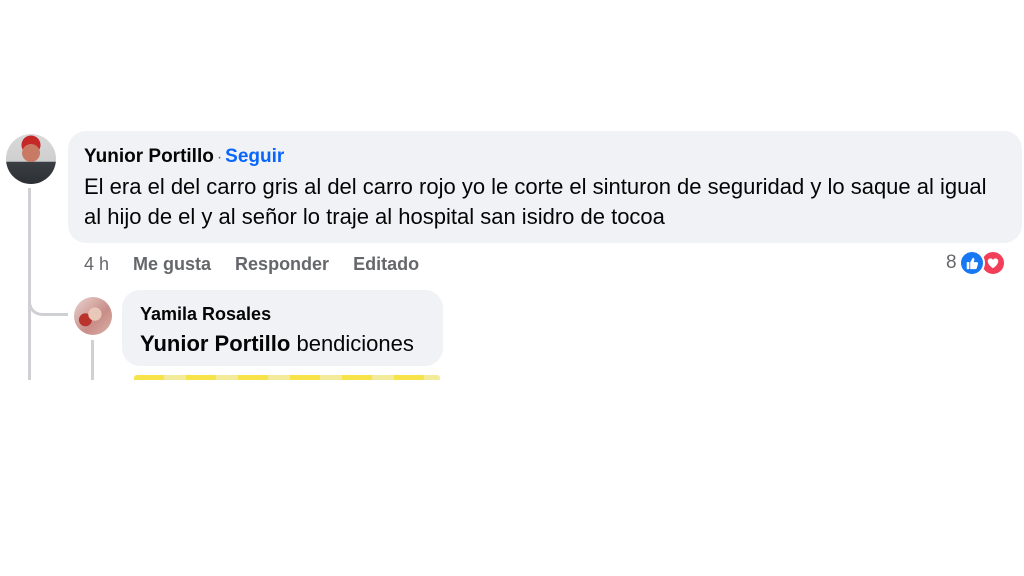  I want to click on reply-avatar, so click(93, 316).